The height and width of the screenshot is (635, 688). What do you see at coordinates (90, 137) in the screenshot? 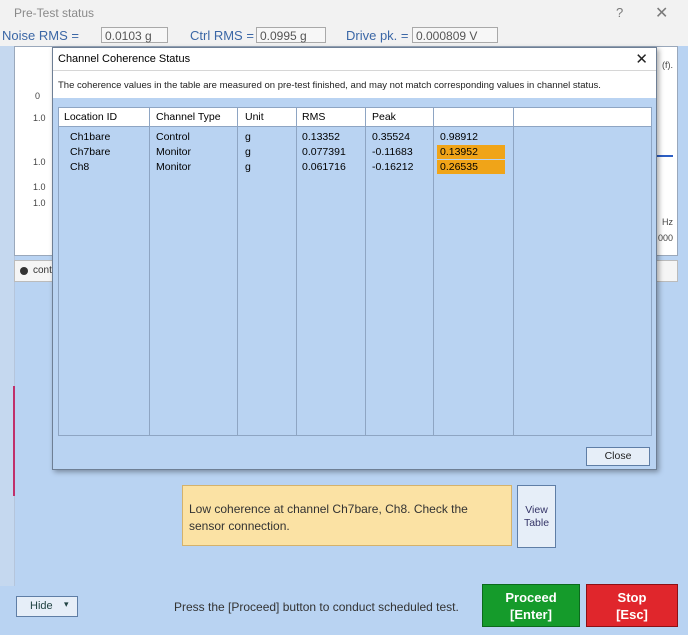
I see `cell-location: Ch1bare` at bounding box center [90, 137].